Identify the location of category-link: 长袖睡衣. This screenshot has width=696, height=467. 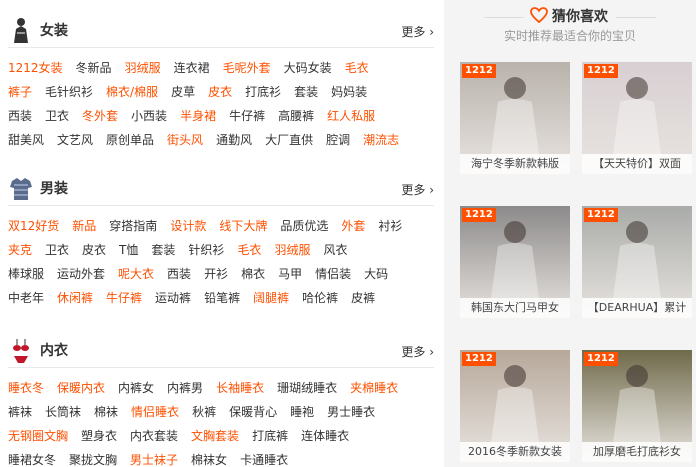
(240, 388).